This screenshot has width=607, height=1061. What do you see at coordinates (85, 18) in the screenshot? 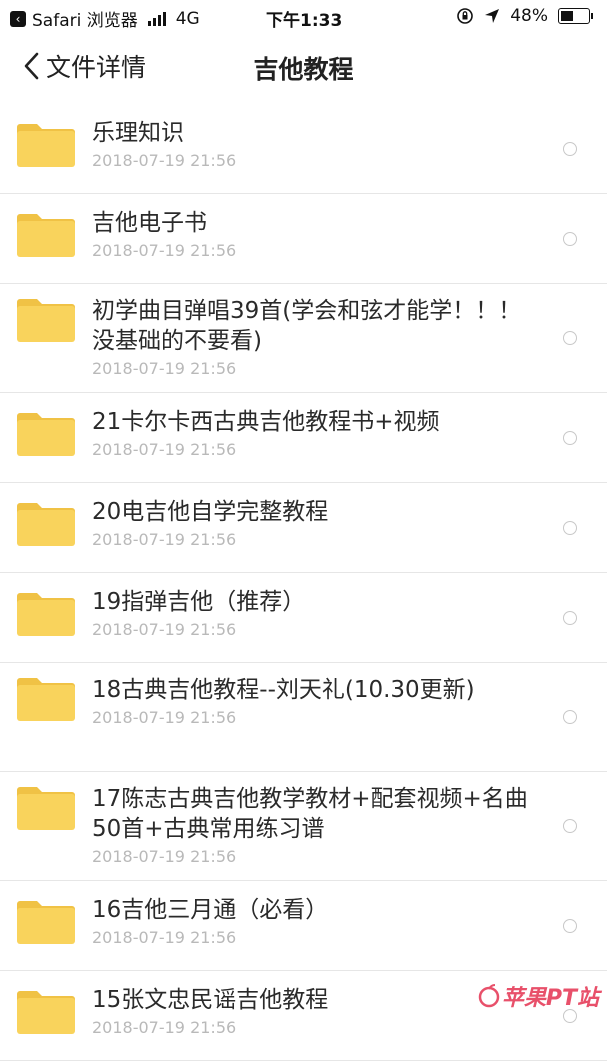
I see `status-app-name: Safari 浏览器` at bounding box center [85, 18].